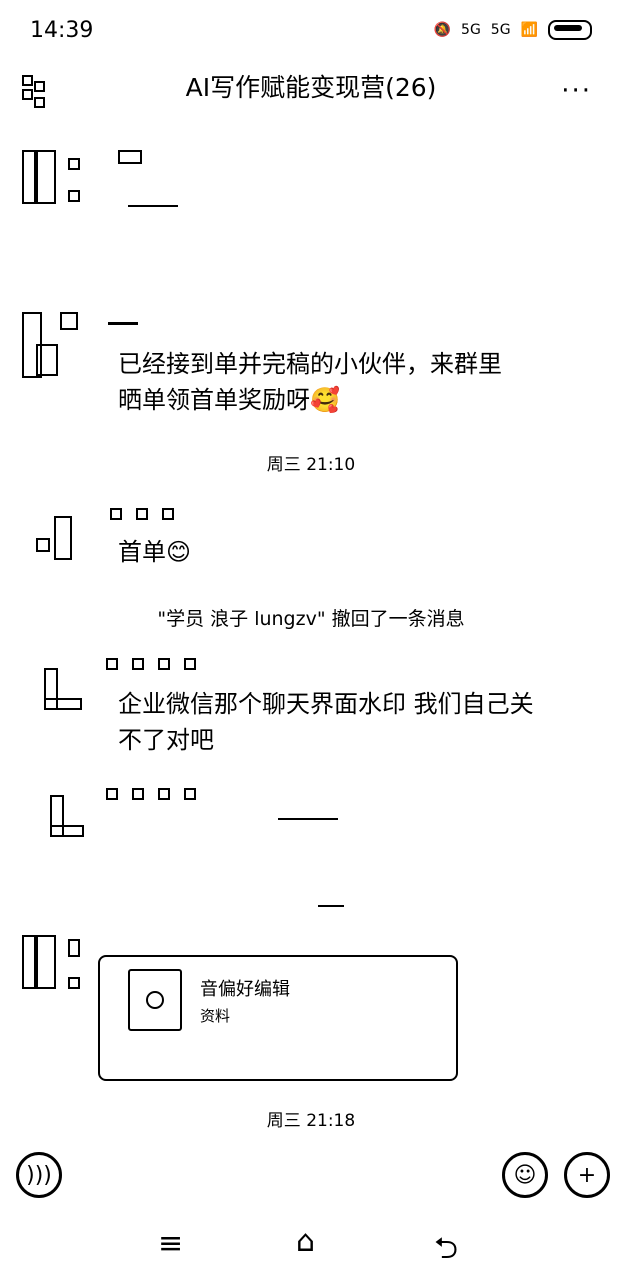 Image resolution: width=622 pixels, height=1280 pixels. I want to click on message-text: 企业微信那个聊天界面水印 我们自己关不了对吧, so click(326, 722).